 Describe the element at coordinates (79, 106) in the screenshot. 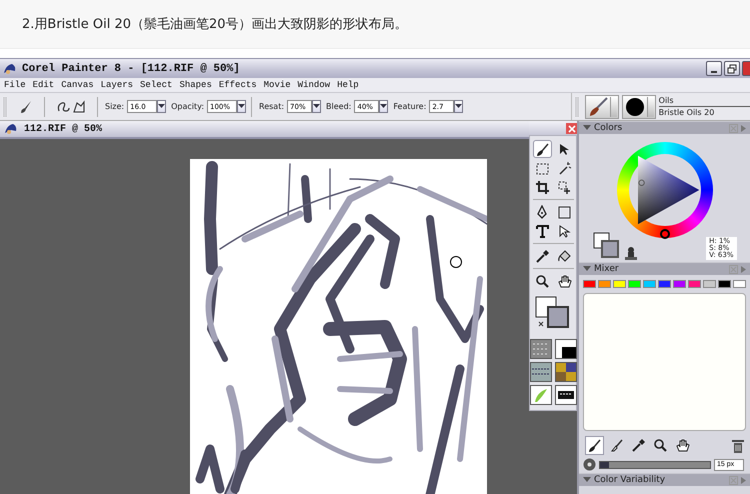

I see `straight-stroke-icon` at that location.